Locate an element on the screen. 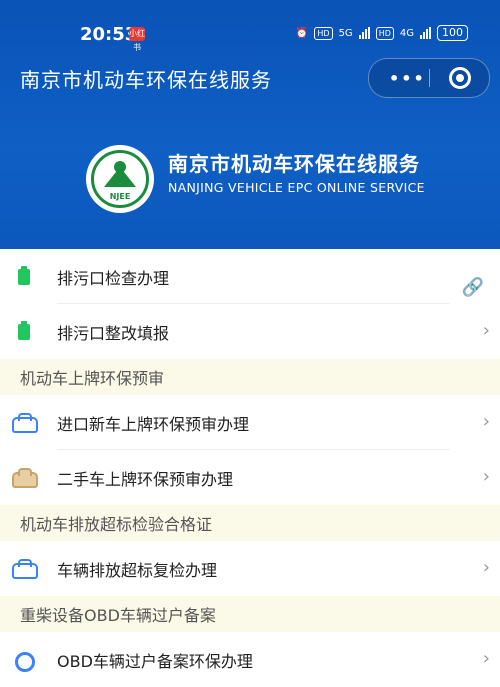 The image size is (500, 687). brand-name-en: NANJING VEHICLE EPC ONLINE SERVICE is located at coordinates (296, 187).